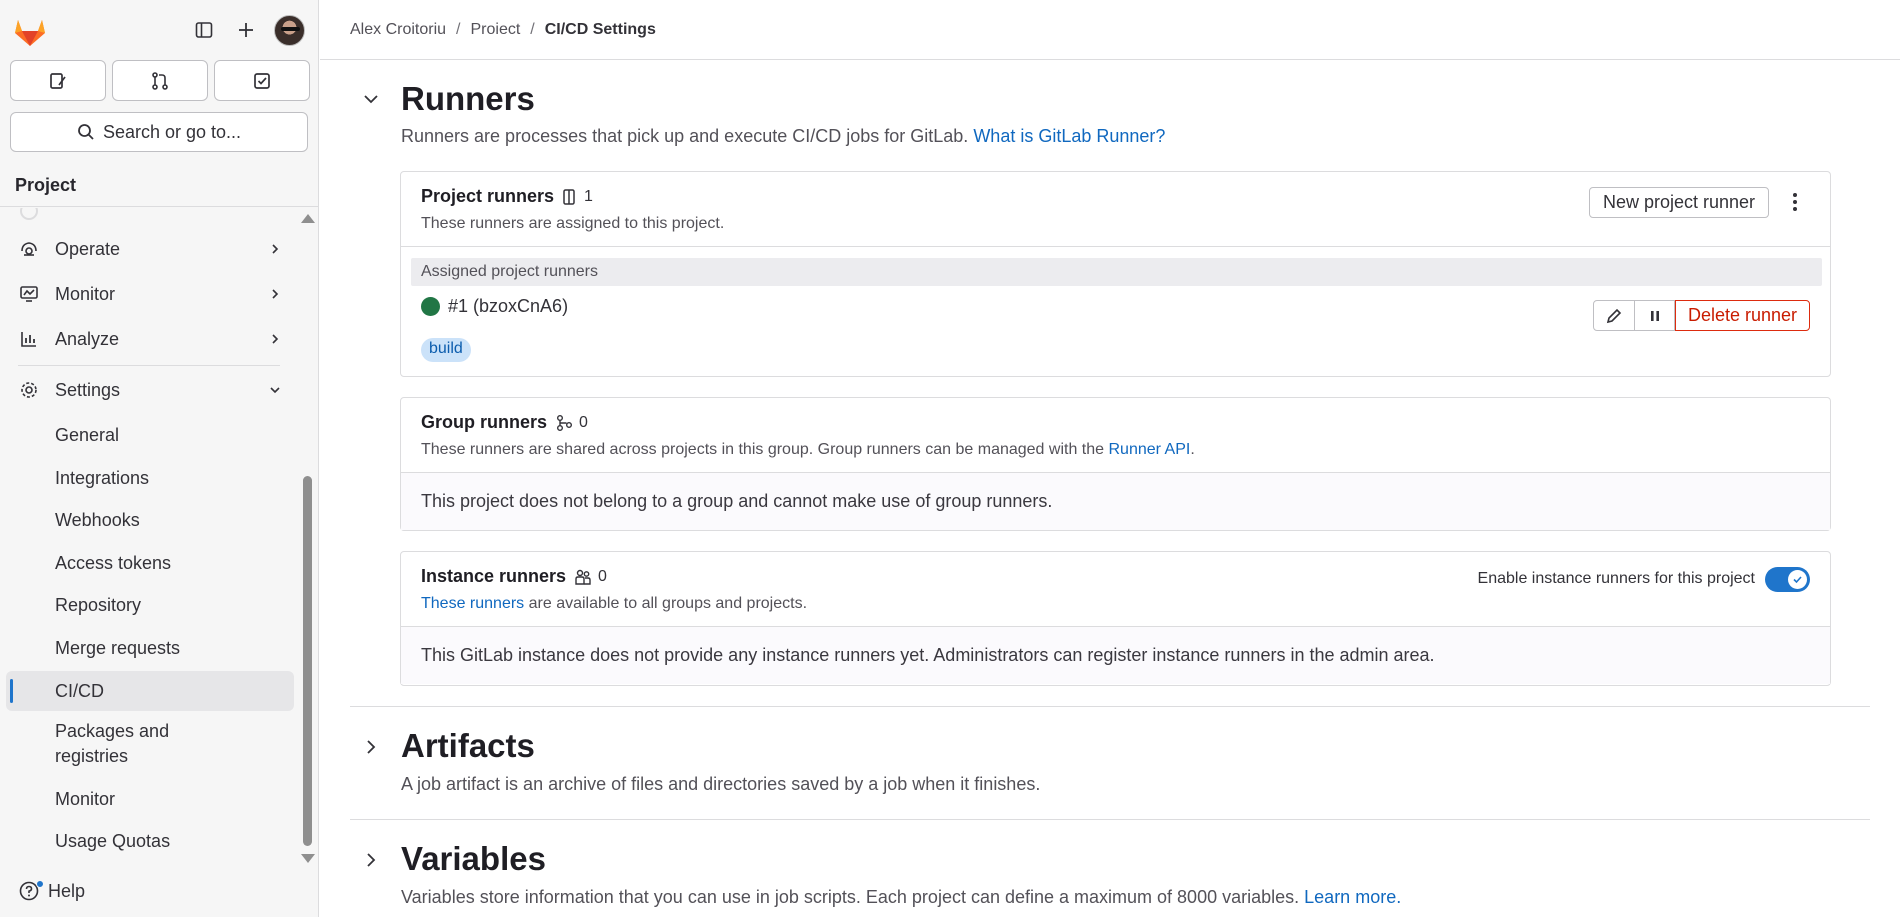 The image size is (1900, 917). What do you see at coordinates (398, 30) in the screenshot?
I see `breadcrumb-user: Alex Croitoriu` at bounding box center [398, 30].